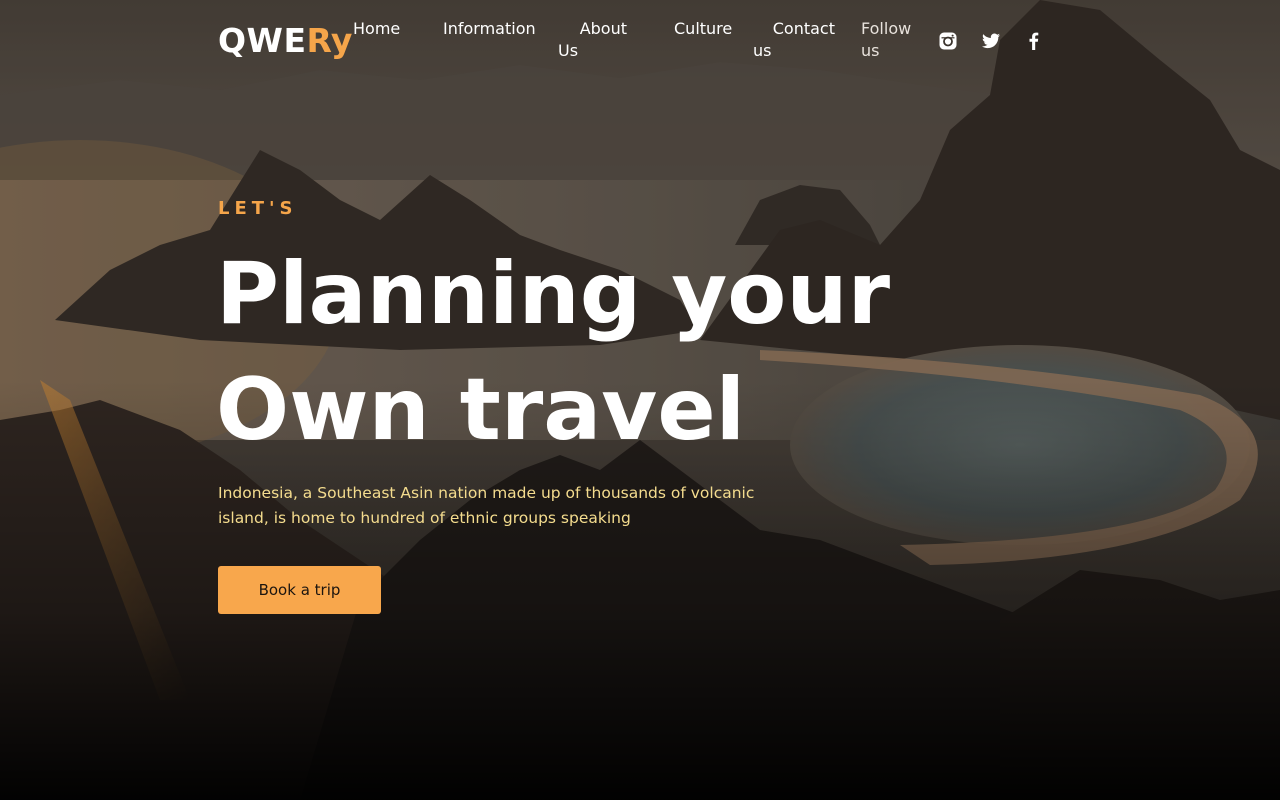 This screenshot has height=800, width=1280. I want to click on nav-link-contact-us: Contact us, so click(794, 40).